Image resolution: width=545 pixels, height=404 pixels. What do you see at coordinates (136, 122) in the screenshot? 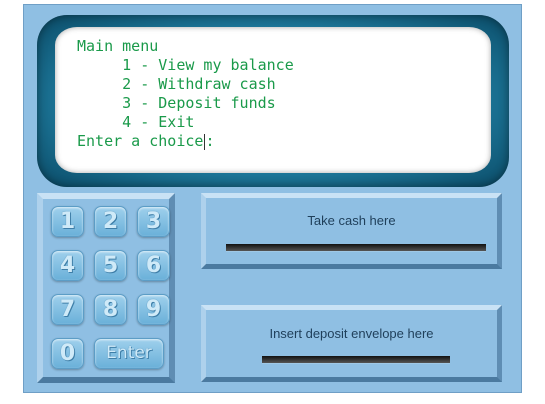
I see `menu-option-exit: 4 - Exit` at bounding box center [136, 122].